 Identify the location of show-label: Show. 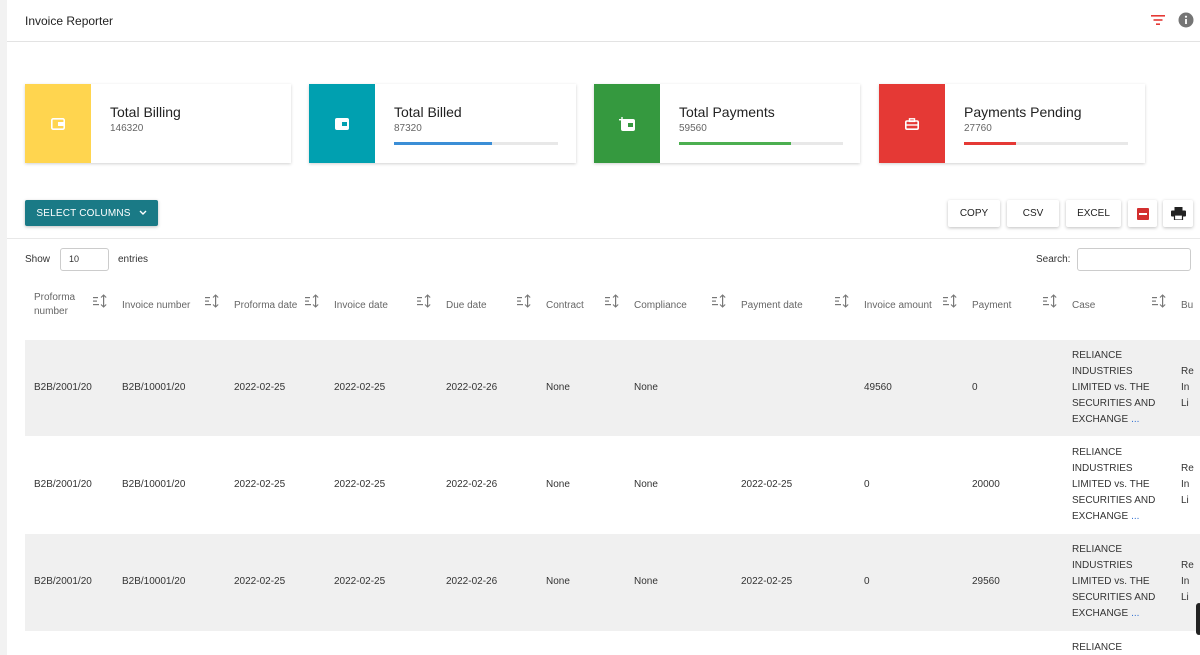
(38, 259).